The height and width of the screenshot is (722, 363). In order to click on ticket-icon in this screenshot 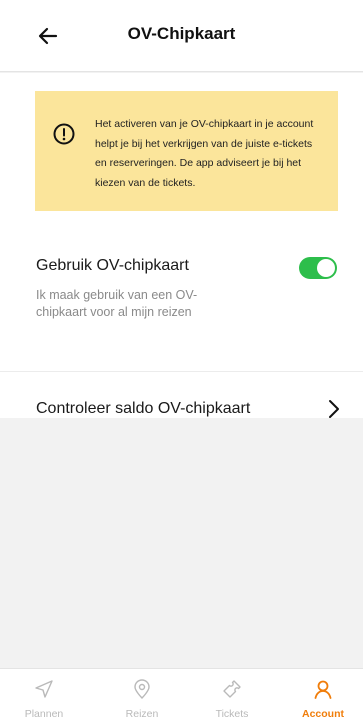, I will do `click(232, 689)`.